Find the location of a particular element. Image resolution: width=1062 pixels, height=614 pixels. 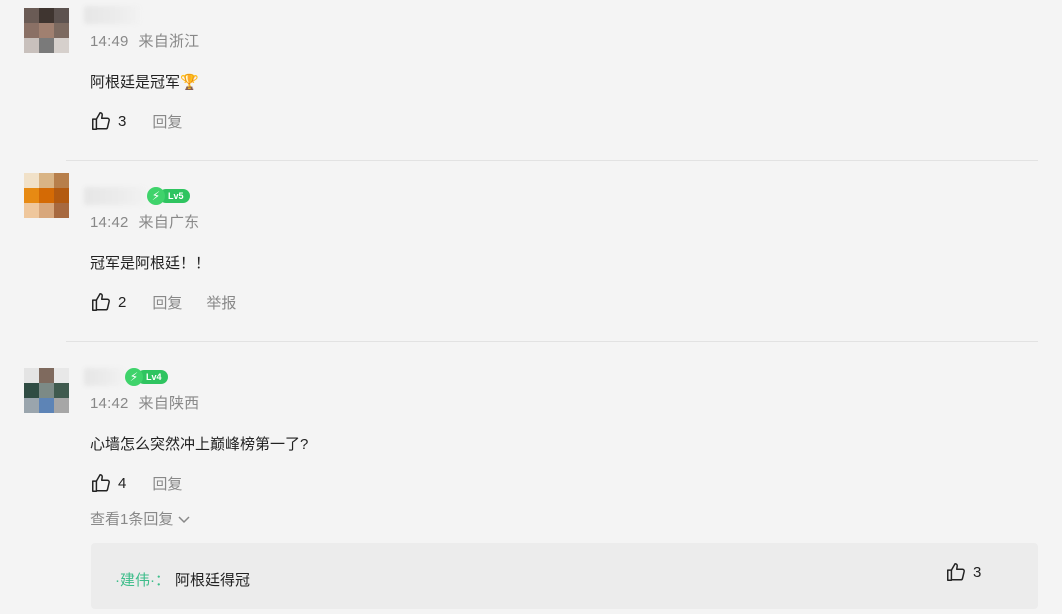

view-replies-label: 查看1条回复 is located at coordinates (132, 519).